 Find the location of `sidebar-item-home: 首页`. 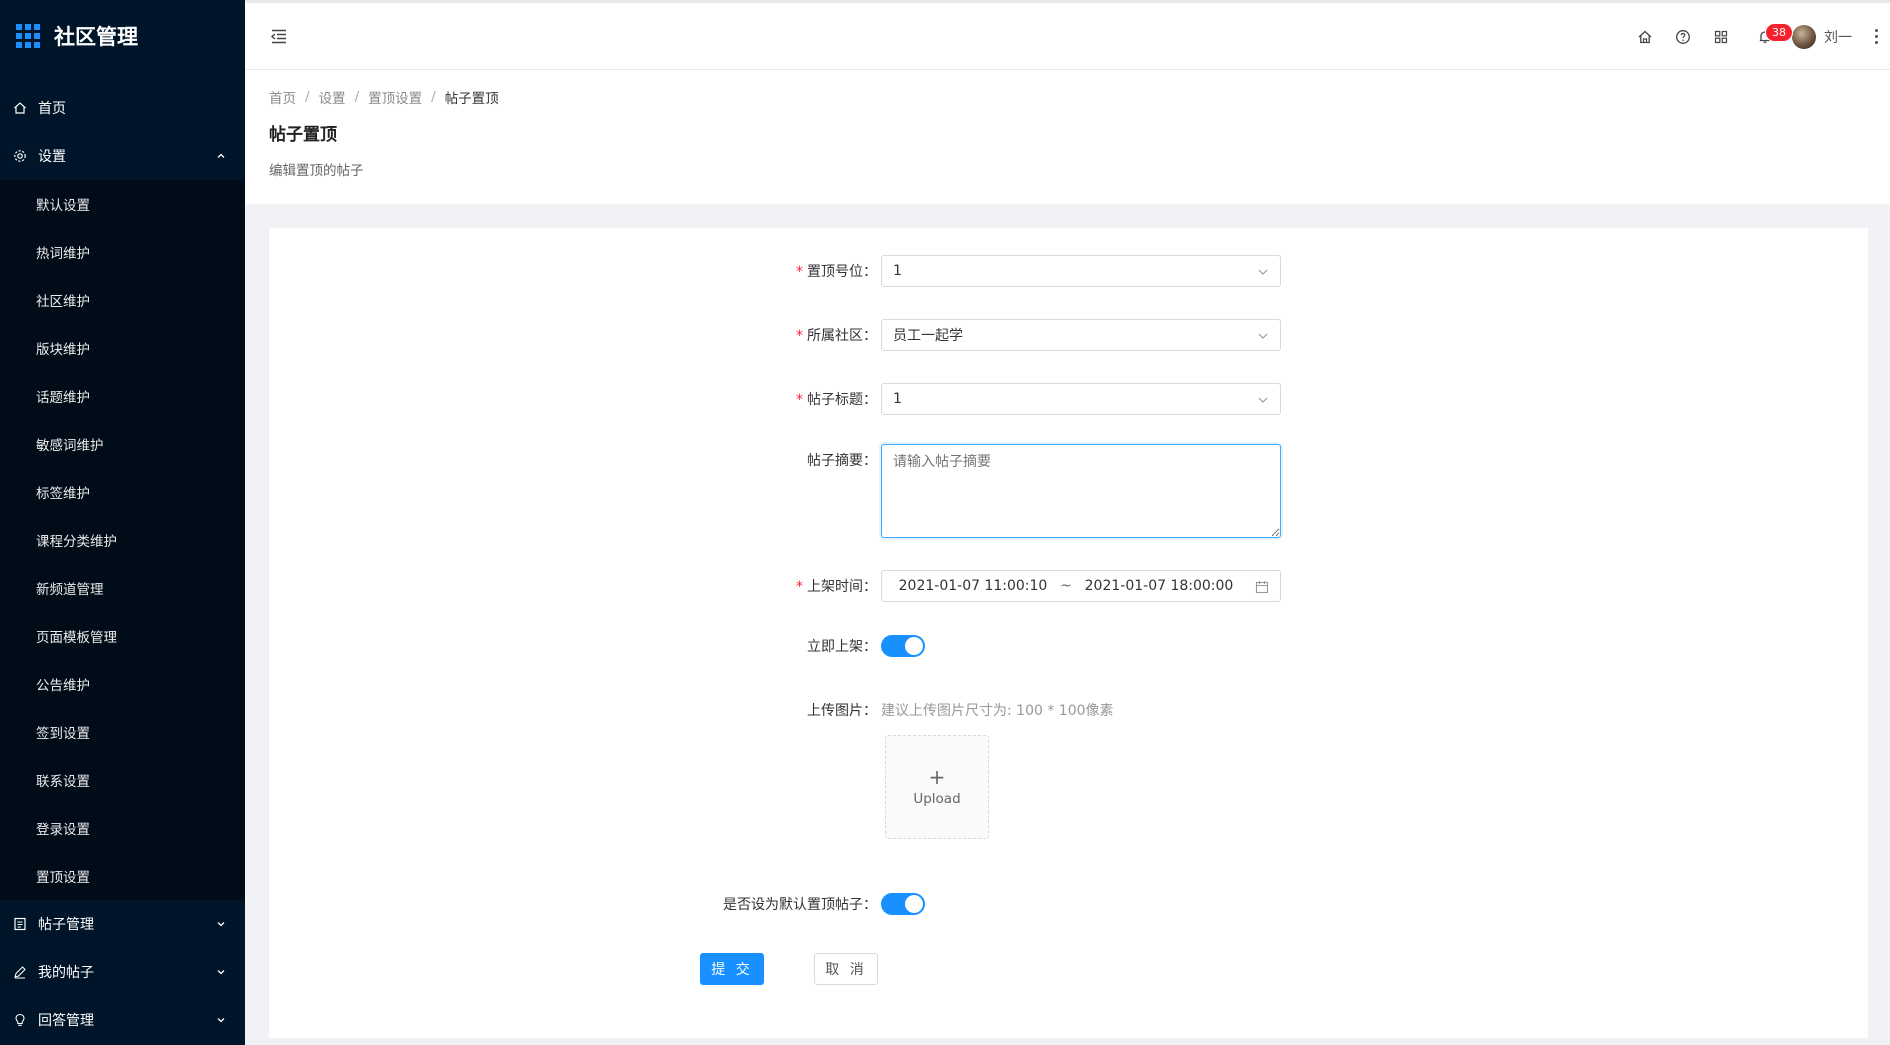

sidebar-item-home: 首页 is located at coordinates (122, 108).